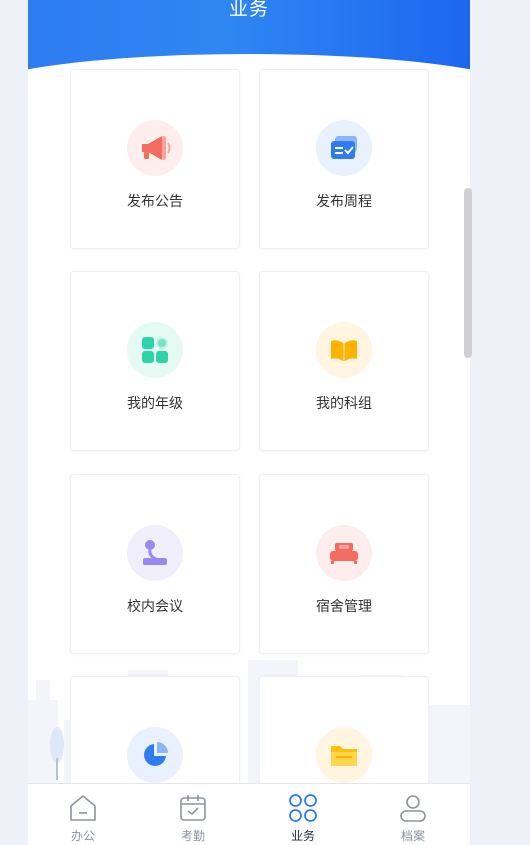  What do you see at coordinates (412, 836) in the screenshot?
I see `tab-label: 档案` at bounding box center [412, 836].